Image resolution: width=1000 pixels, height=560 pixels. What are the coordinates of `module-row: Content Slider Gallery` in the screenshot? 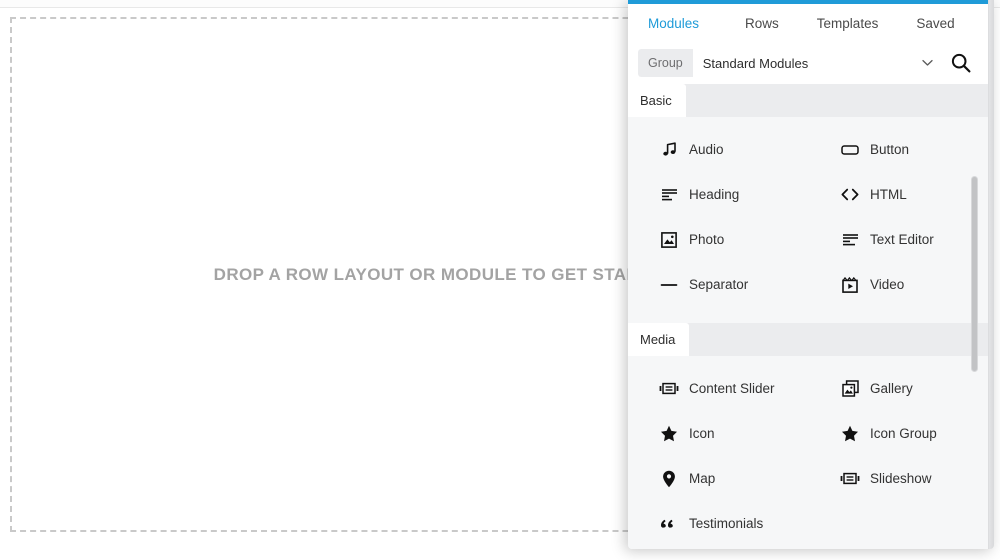 It's located at (809, 388).